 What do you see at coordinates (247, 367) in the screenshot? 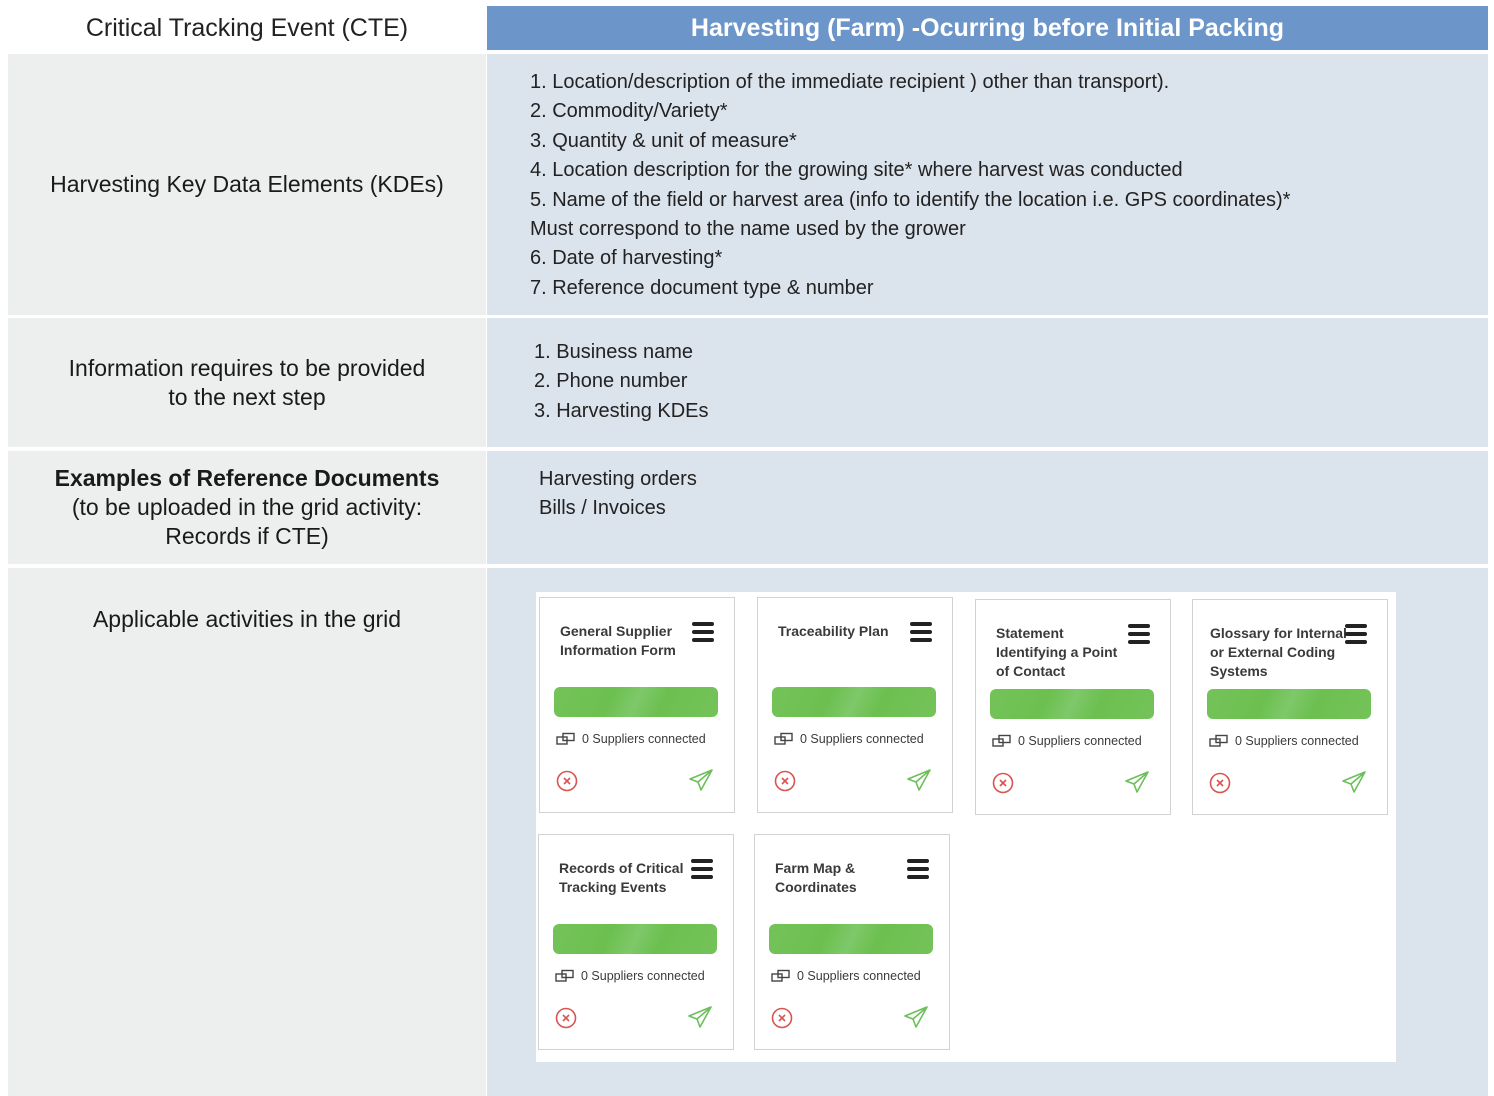
I see `next-step-label-line1: Information requires to be provided` at bounding box center [247, 367].